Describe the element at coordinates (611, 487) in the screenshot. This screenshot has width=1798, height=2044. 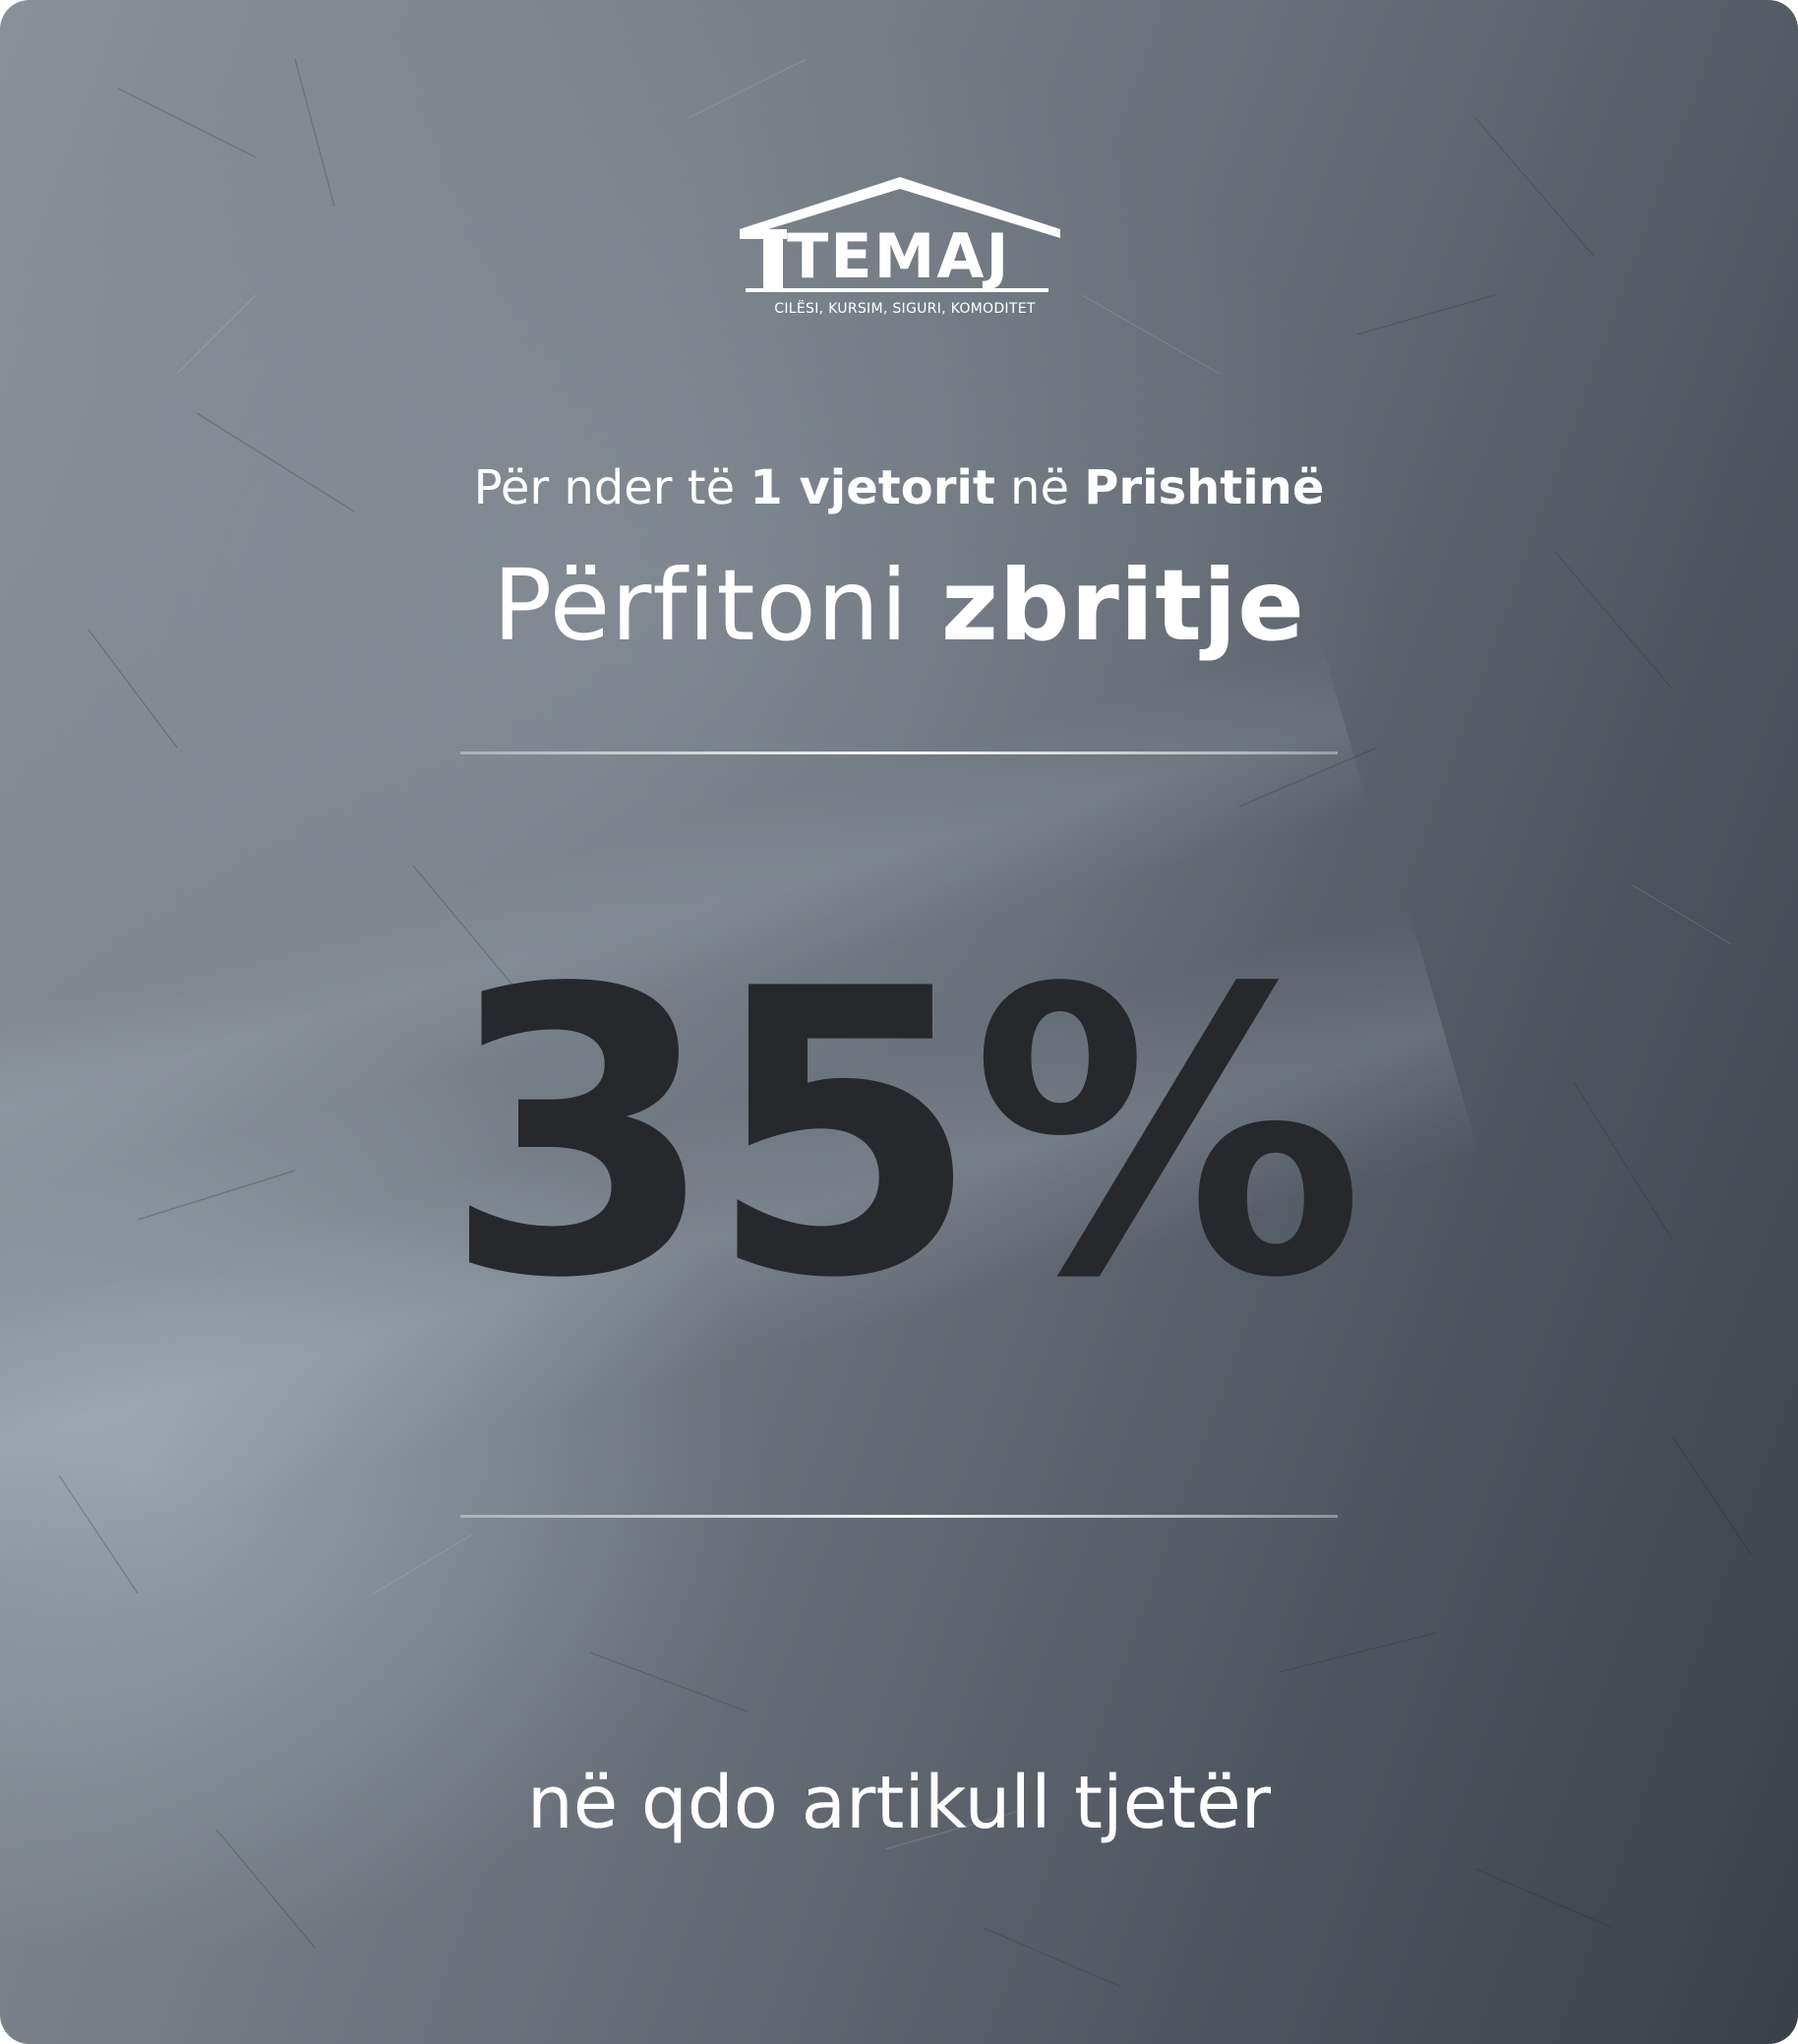
I see `subtitle-text: Për nder të` at that location.